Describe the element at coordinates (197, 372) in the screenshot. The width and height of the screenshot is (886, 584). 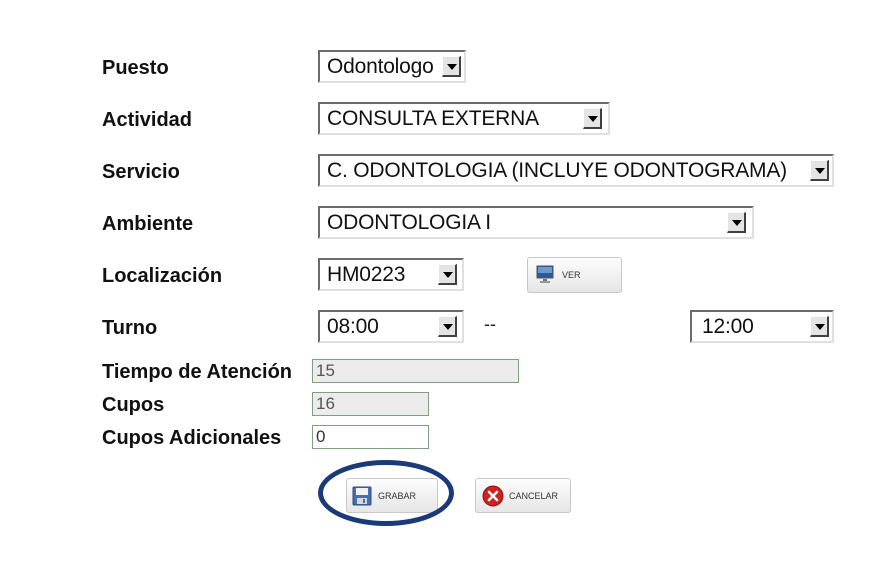
I see `tiempo-atencion-label: Tiempo de Atención` at that location.